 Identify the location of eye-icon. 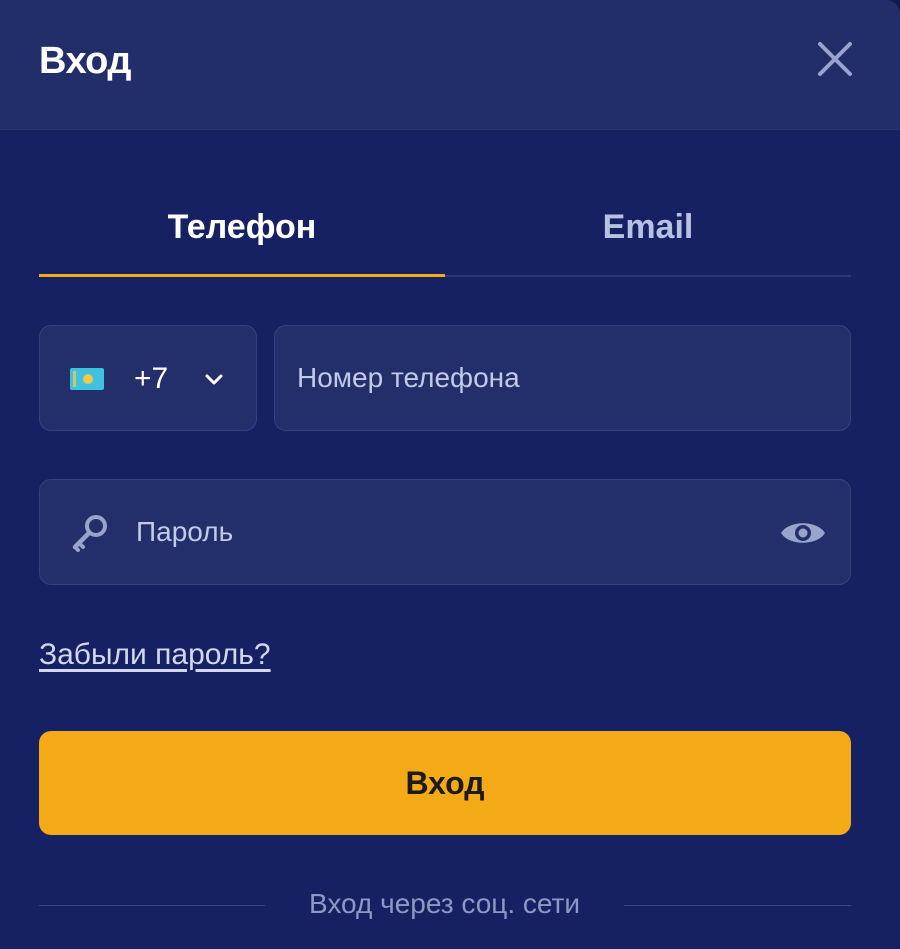
(803, 533).